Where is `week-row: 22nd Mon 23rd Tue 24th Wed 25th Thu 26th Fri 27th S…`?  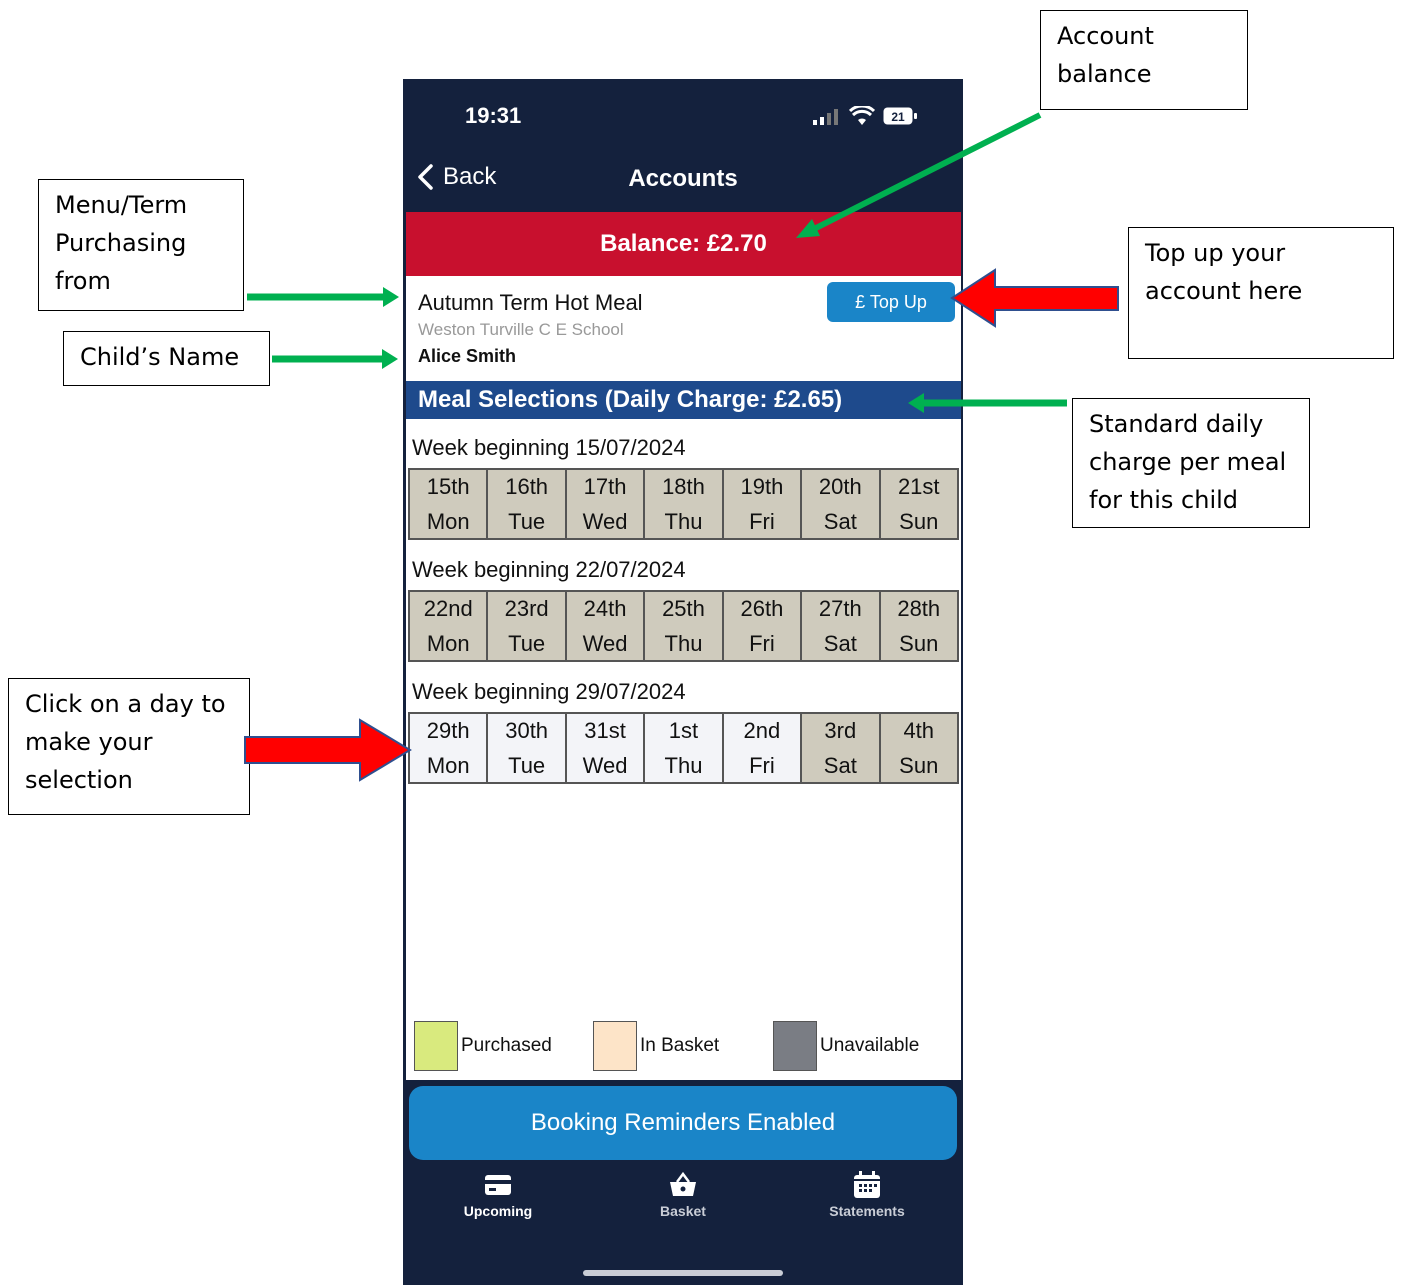
week-row: 22nd Mon 23rd Tue 24th Wed 25th Thu 26th Fri 27th S… is located at coordinates (683, 626).